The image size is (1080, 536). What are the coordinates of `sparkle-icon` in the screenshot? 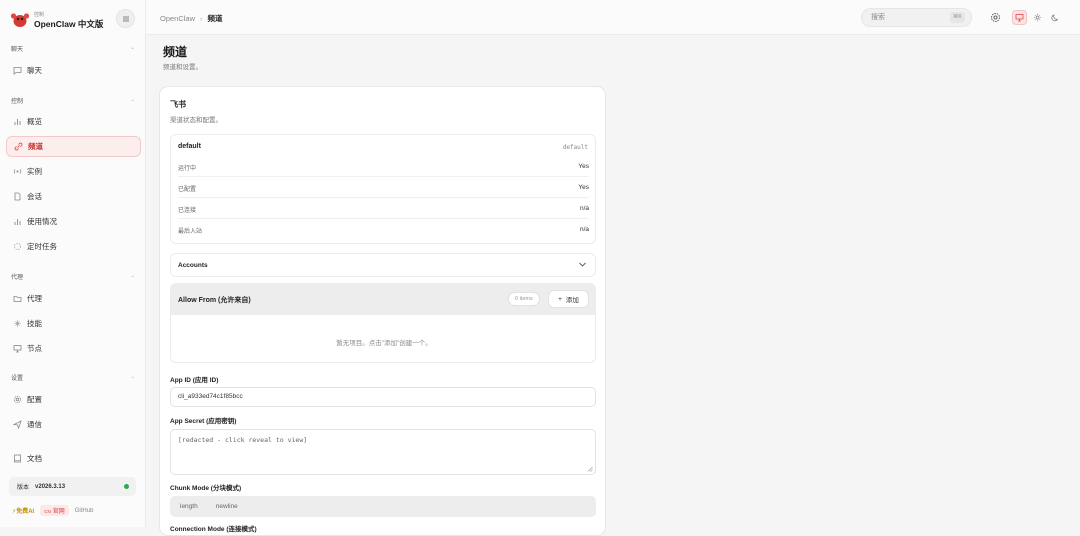 It's located at (17, 324).